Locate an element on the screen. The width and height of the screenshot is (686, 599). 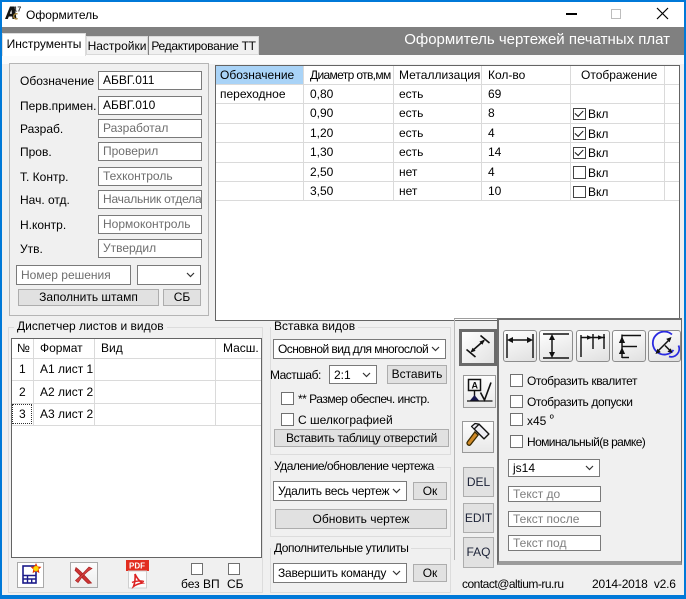
svg-text: PDF is located at coordinates (137, 566).